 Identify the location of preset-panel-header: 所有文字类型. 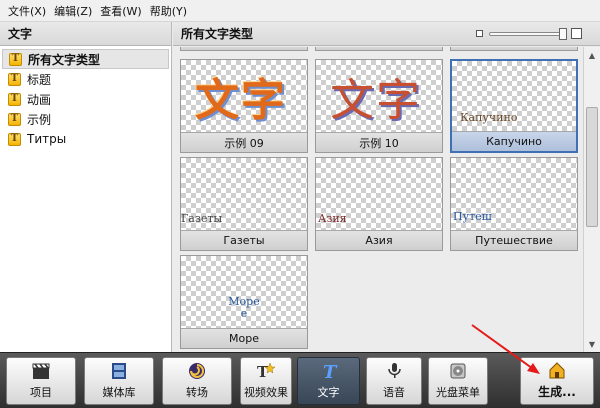
(386, 34).